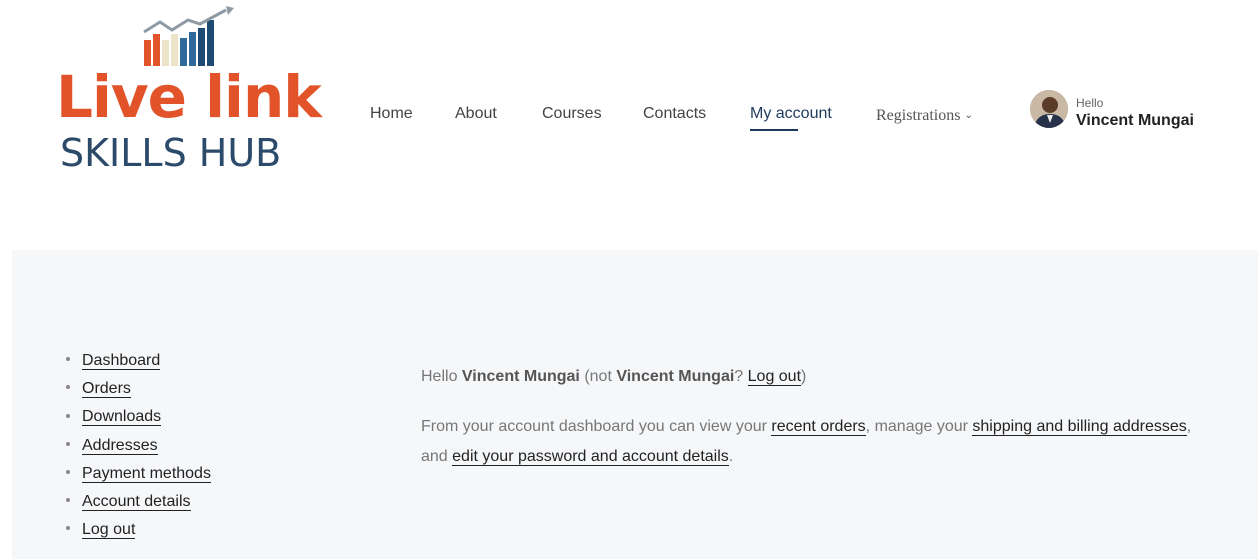  I want to click on nav-my-account: My account, so click(791, 116).